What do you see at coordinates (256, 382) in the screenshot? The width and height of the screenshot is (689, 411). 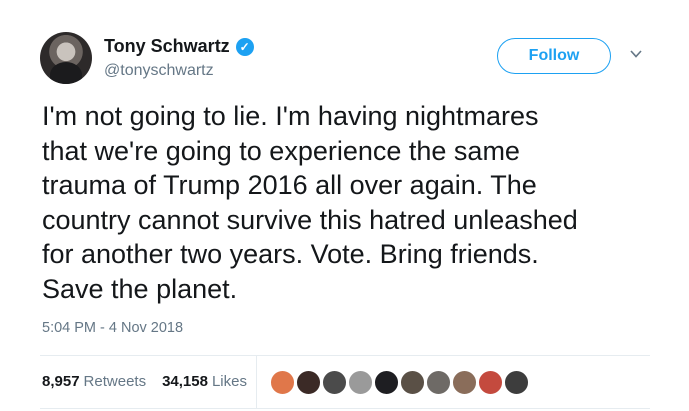 I see `stats-separator` at bounding box center [256, 382].